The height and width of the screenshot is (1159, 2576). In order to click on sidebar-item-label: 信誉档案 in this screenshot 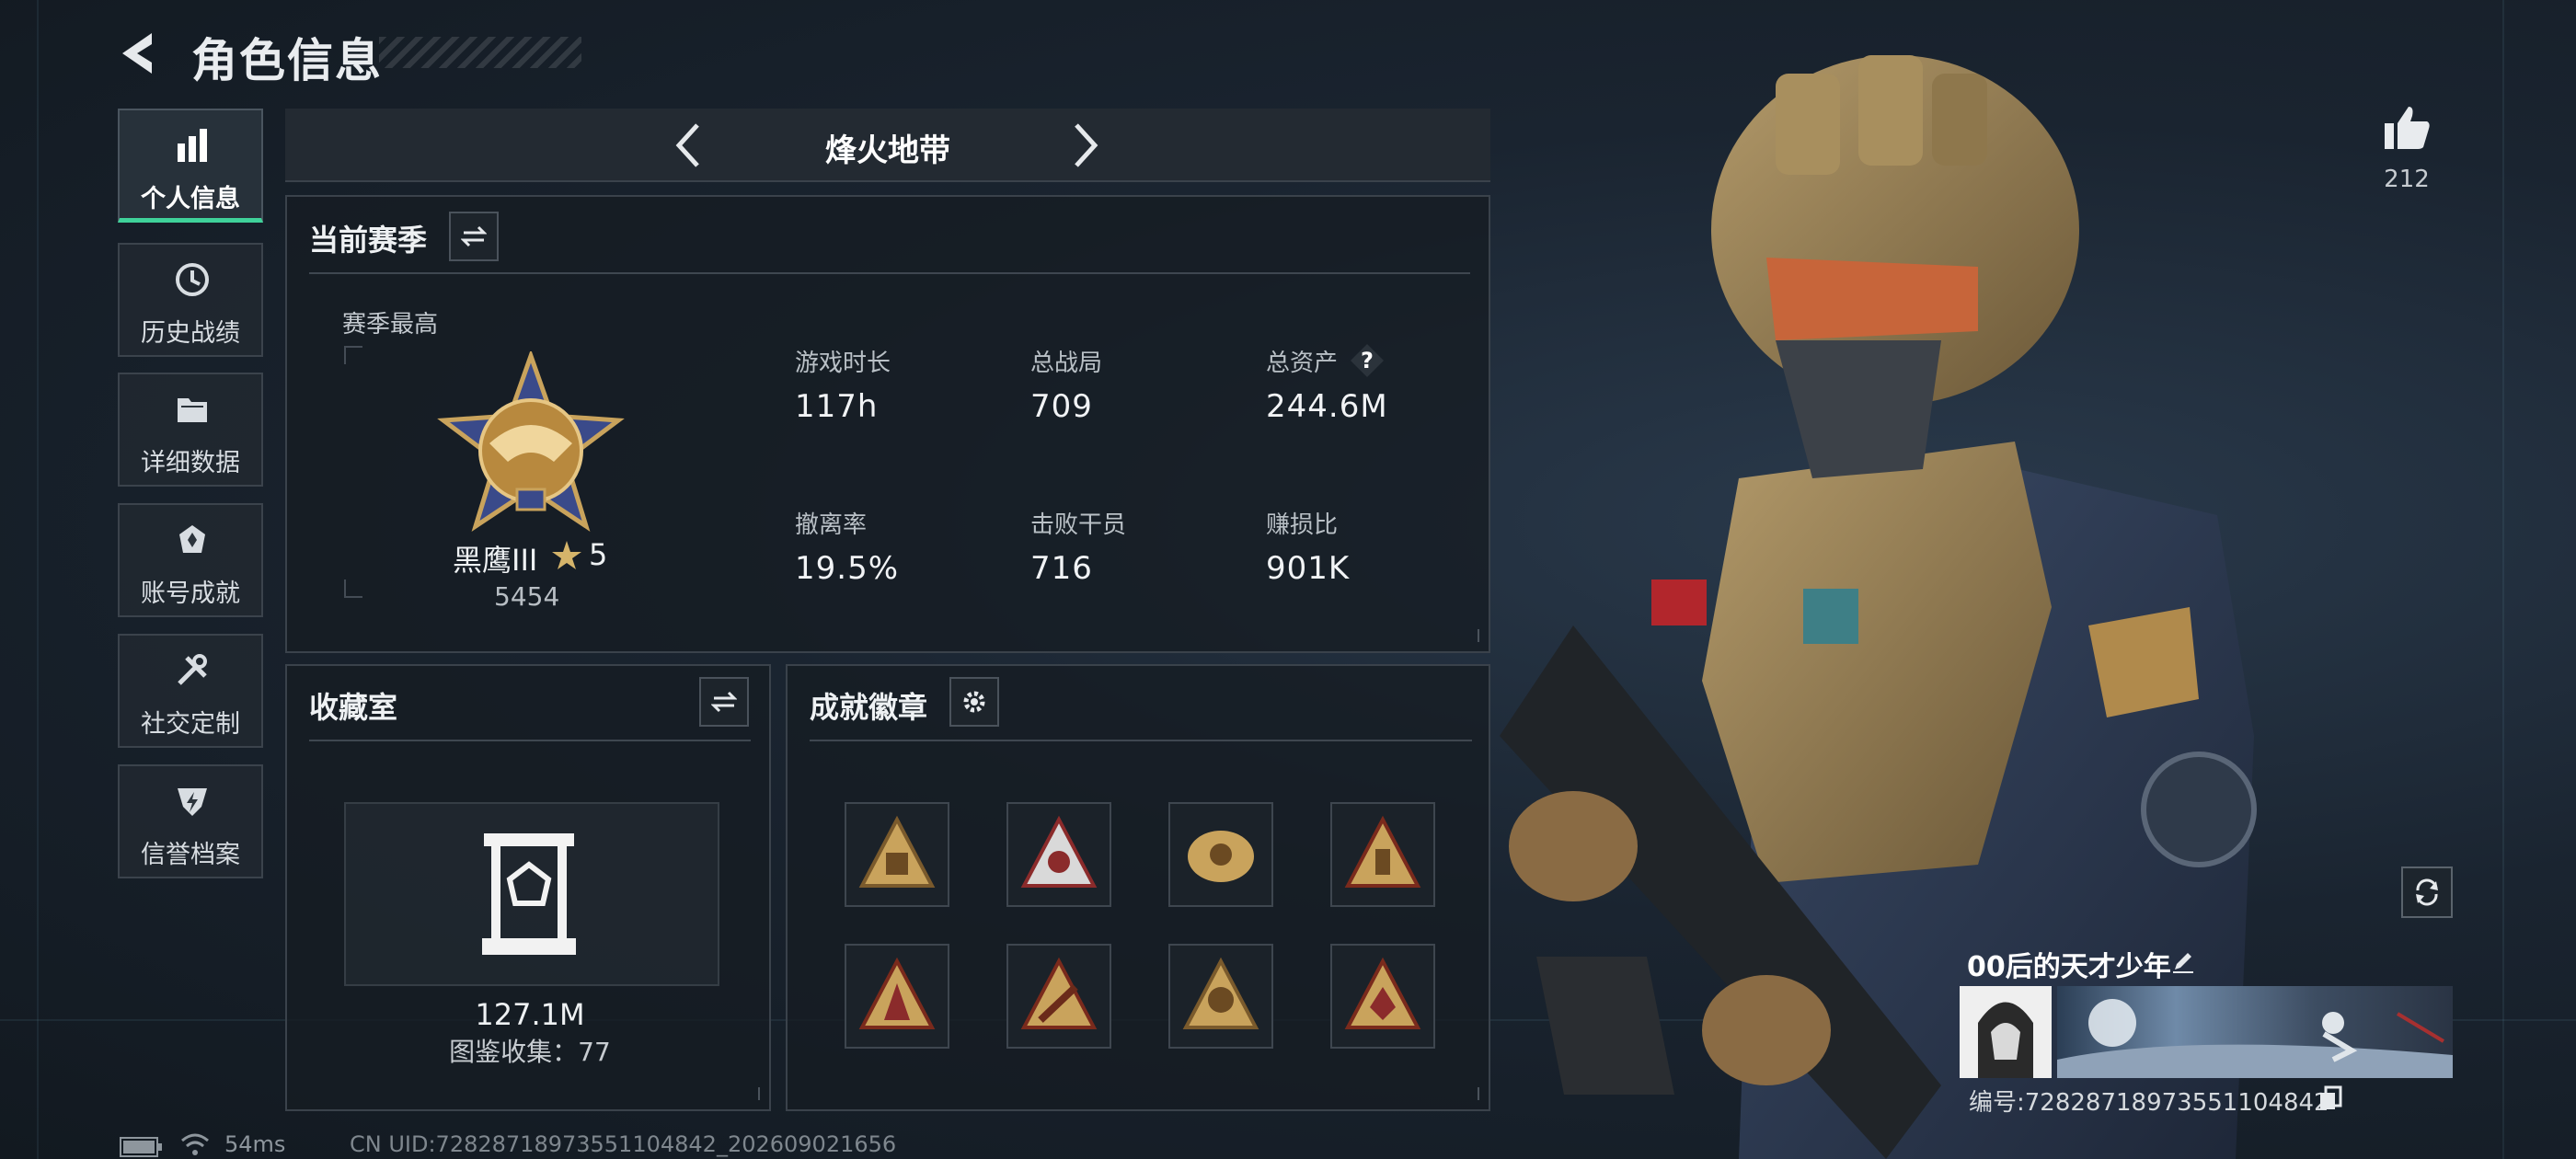, I will do `click(190, 855)`.